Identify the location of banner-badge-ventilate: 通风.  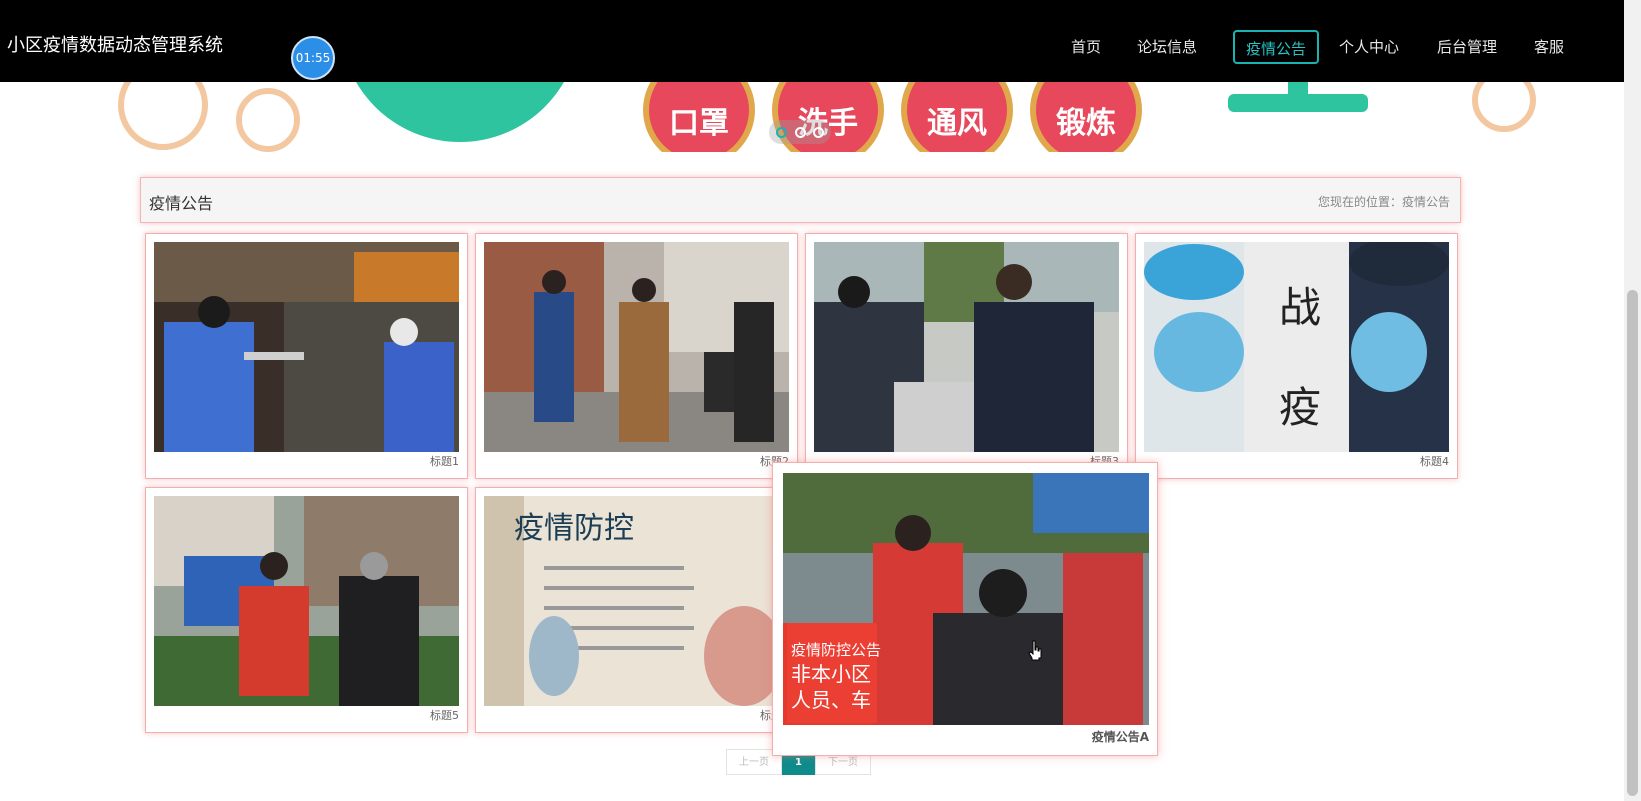
(957, 117).